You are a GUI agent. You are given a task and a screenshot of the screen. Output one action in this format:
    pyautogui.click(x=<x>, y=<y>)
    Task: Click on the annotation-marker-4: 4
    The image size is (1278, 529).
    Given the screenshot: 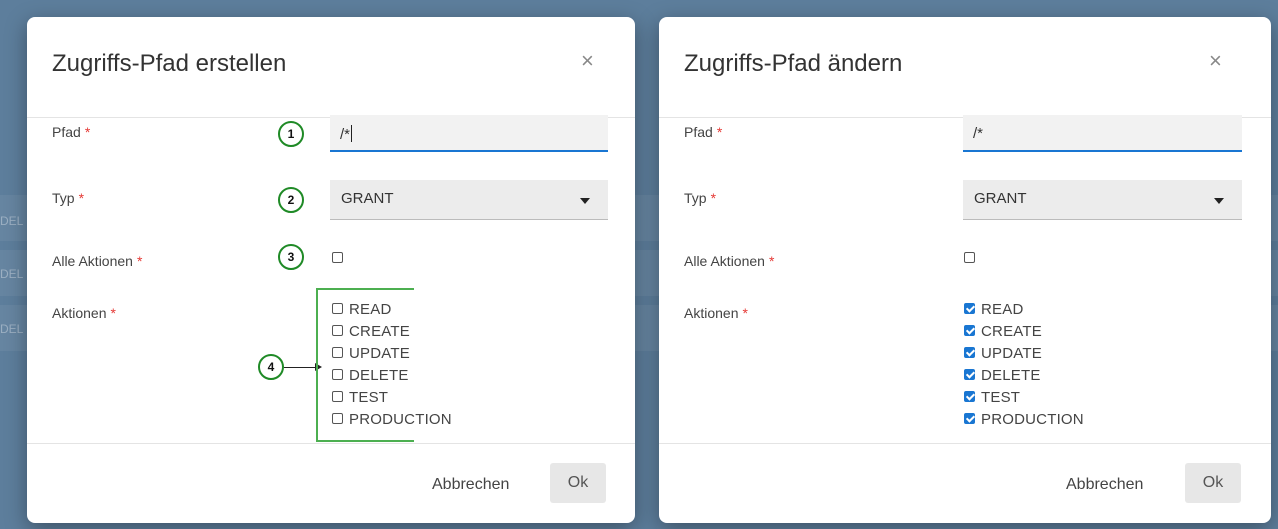 What is the action you would take?
    pyautogui.click(x=271, y=367)
    